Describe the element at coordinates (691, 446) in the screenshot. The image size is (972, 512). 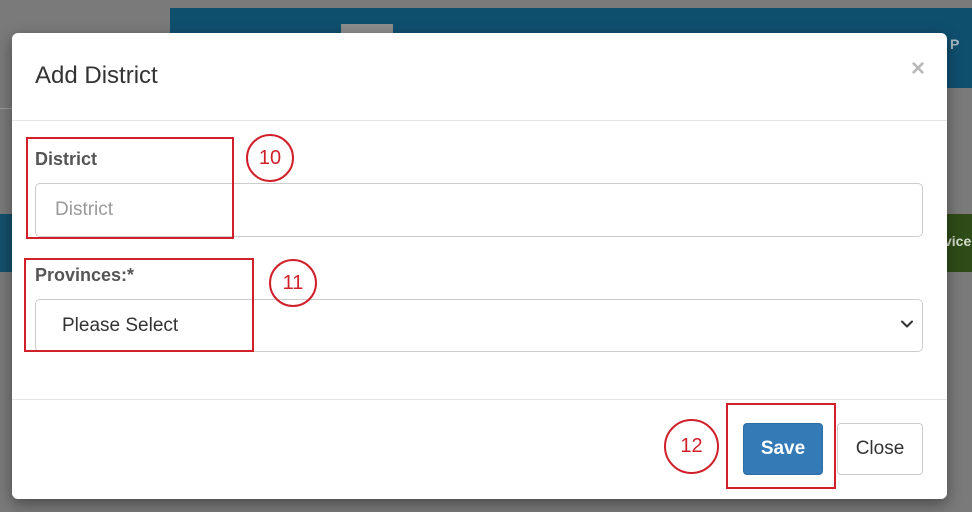
I see `annotation-marker-12: 12` at that location.